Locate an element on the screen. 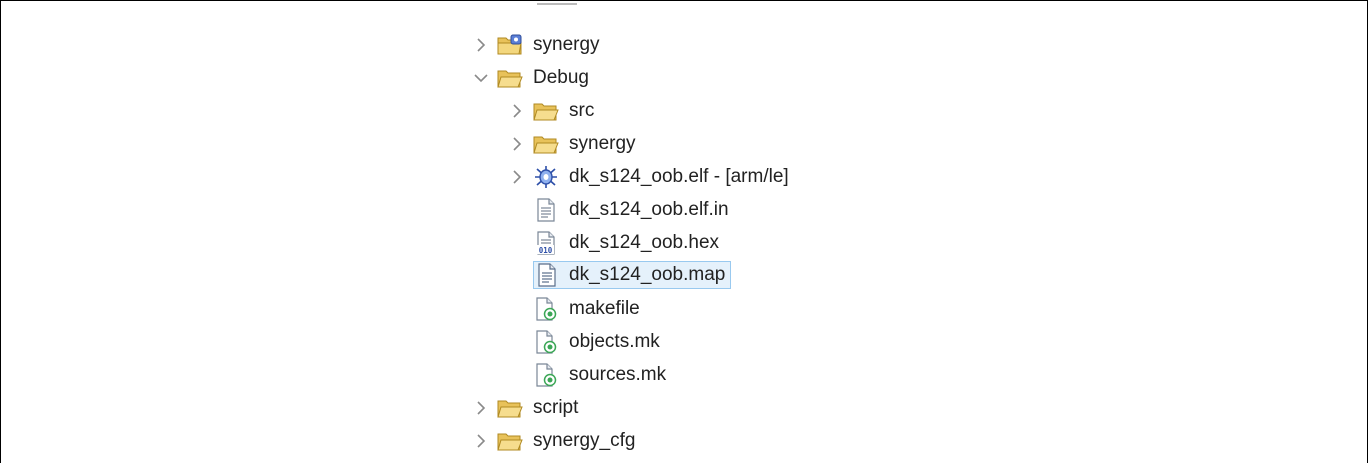 This screenshot has height=464, width=1368. tree-item-objects-mk: objects.mk is located at coordinates (586, 342).